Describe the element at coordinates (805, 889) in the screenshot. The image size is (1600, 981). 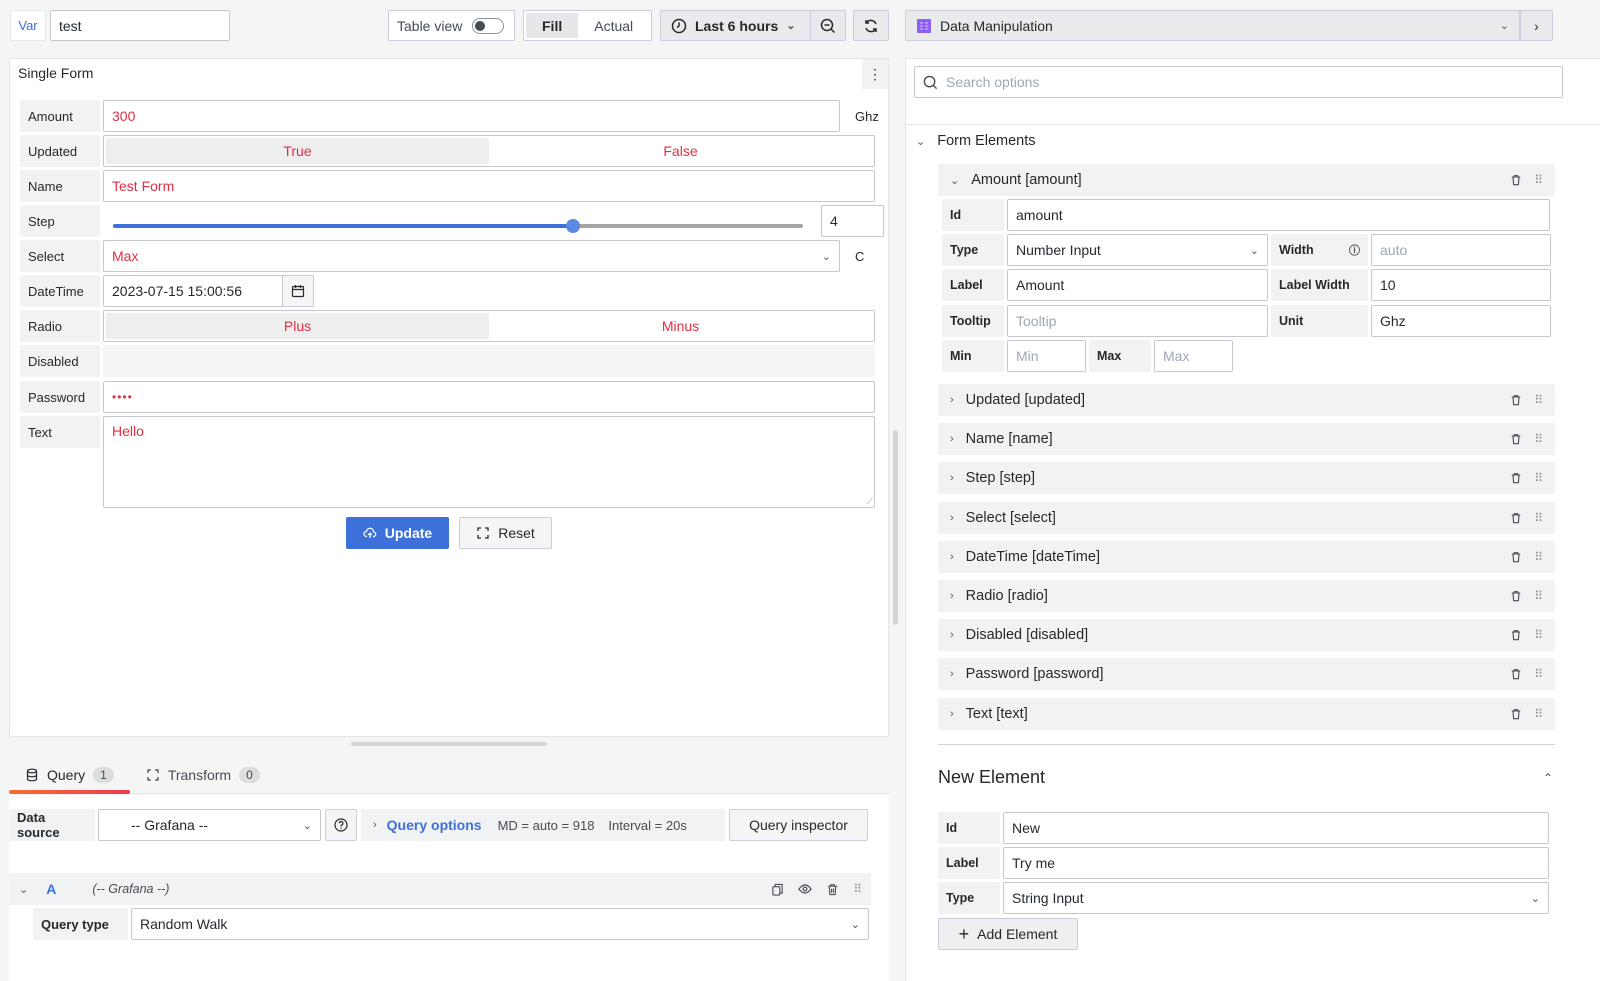
I see `eye-icon` at that location.